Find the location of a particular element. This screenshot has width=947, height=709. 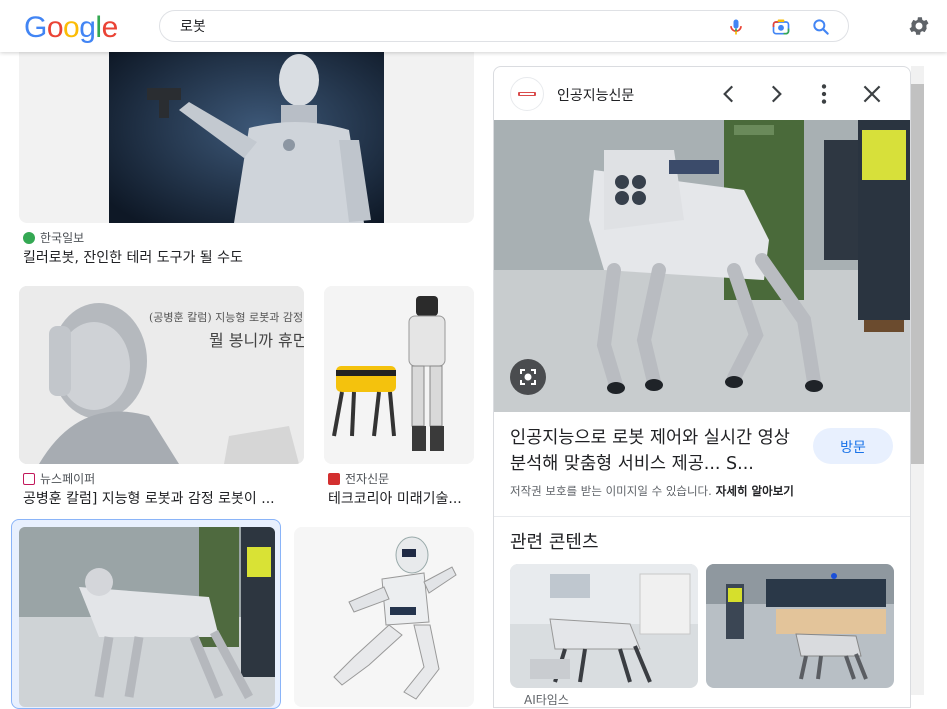

svg-text: (공병훈 칼럼) 지능형 로봇과 감정 로봇의 공 is located at coordinates (226, 317).